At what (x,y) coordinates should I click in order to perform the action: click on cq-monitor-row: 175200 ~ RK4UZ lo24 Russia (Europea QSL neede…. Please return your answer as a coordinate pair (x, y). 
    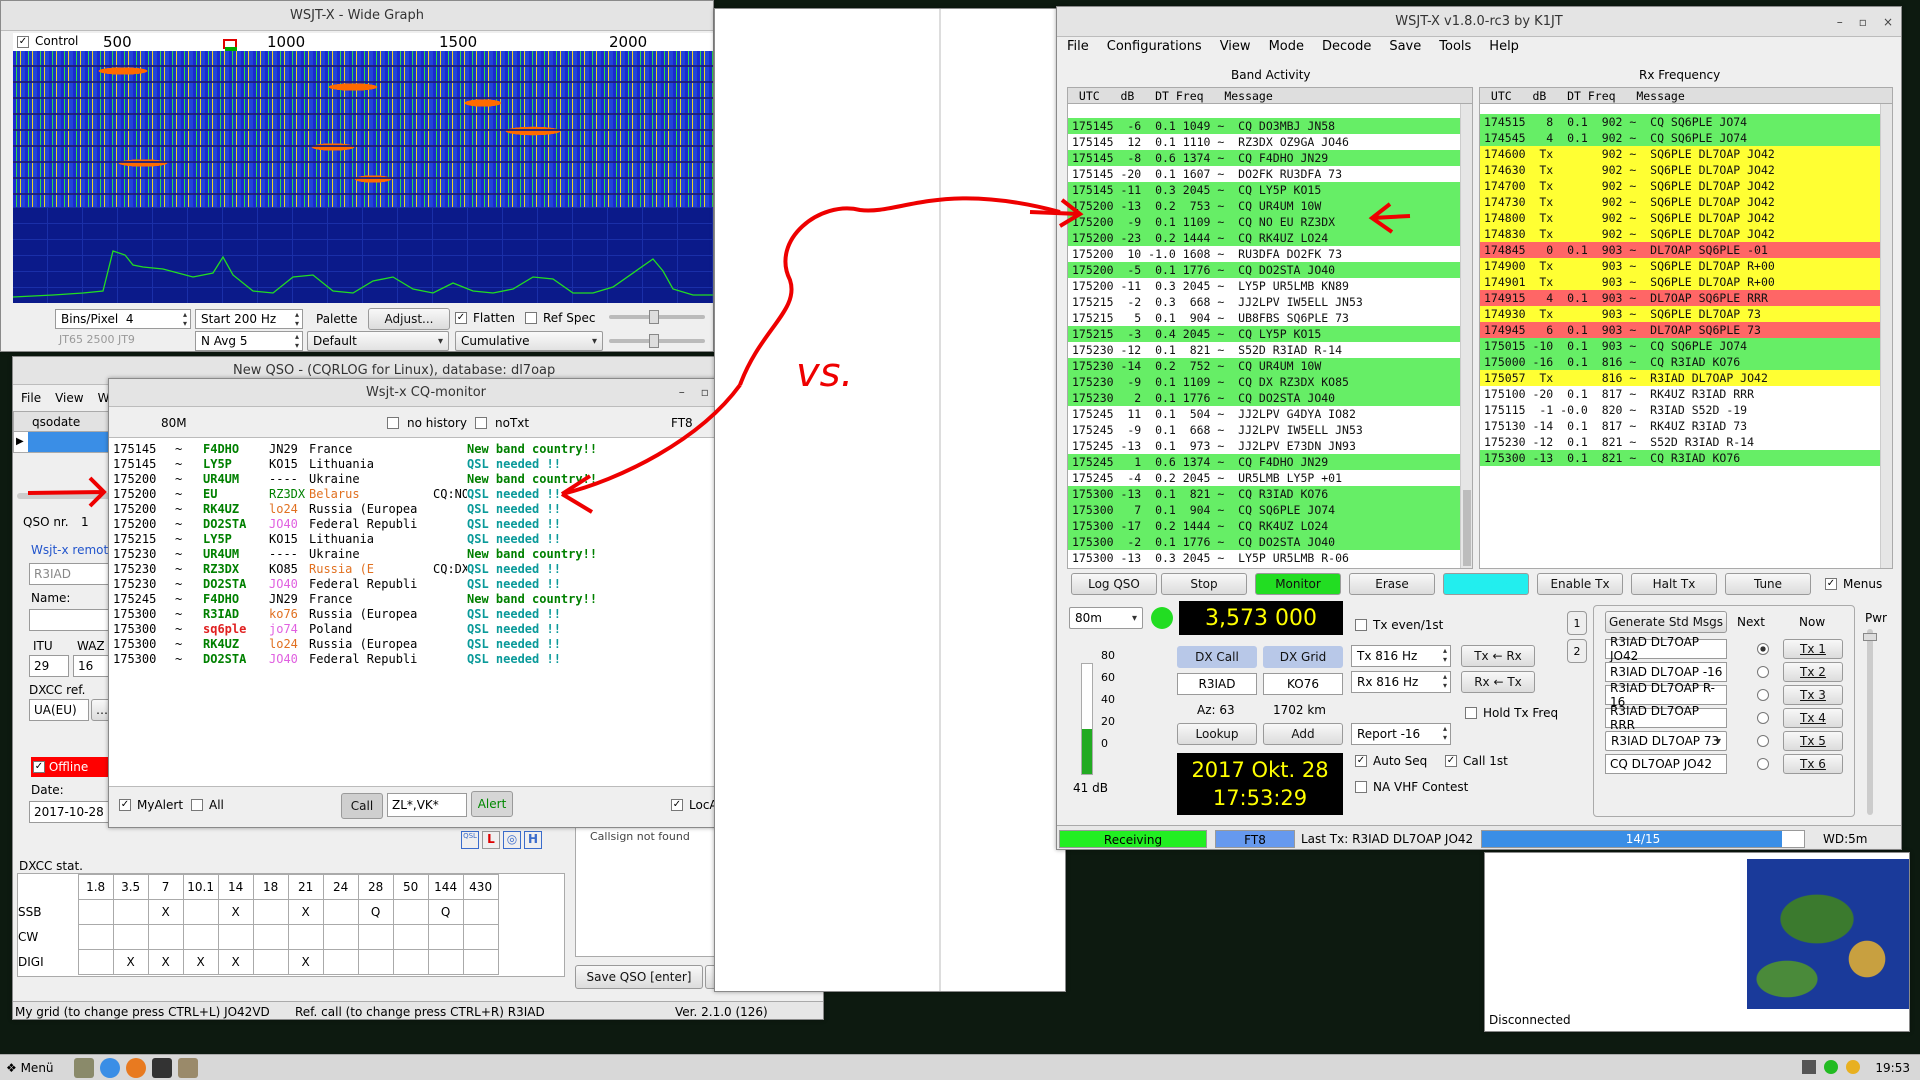
    Looking at the image, I should click on (428, 509).